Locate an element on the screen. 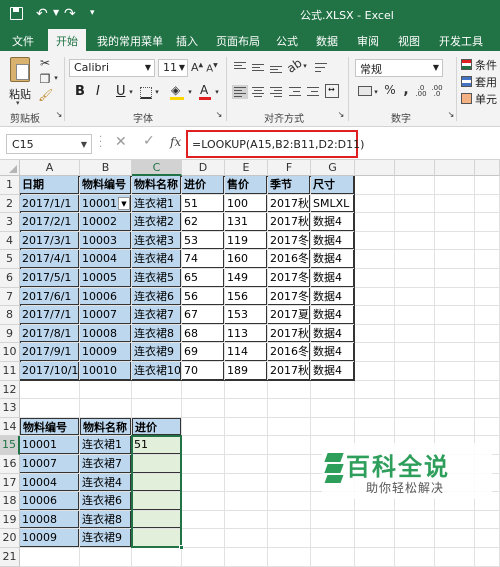 The width and height of the screenshot is (500, 567). table-cell: 68 is located at coordinates (203, 333).